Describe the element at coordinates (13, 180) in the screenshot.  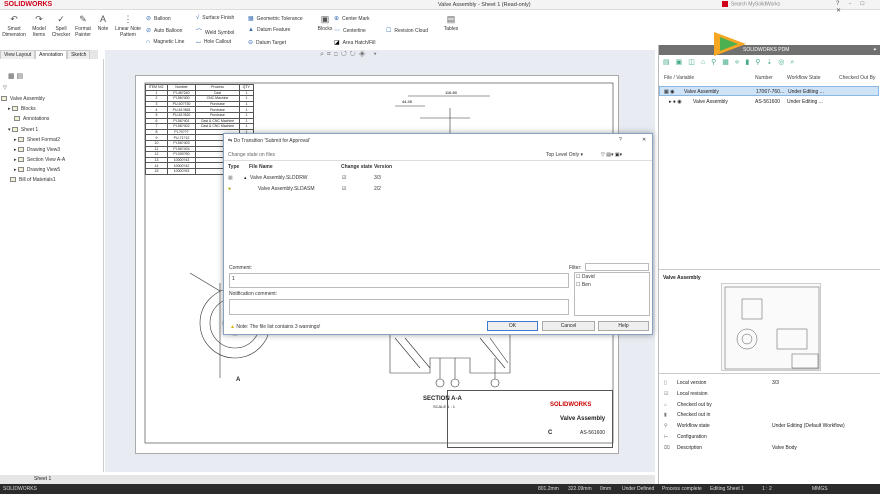
I see `bom-icon` at that location.